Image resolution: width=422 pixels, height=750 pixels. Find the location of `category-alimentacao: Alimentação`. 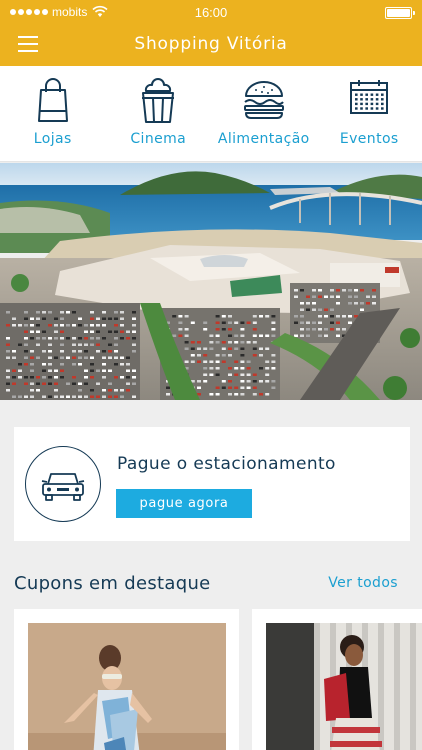

category-alimentacao: Alimentação is located at coordinates (264, 113).